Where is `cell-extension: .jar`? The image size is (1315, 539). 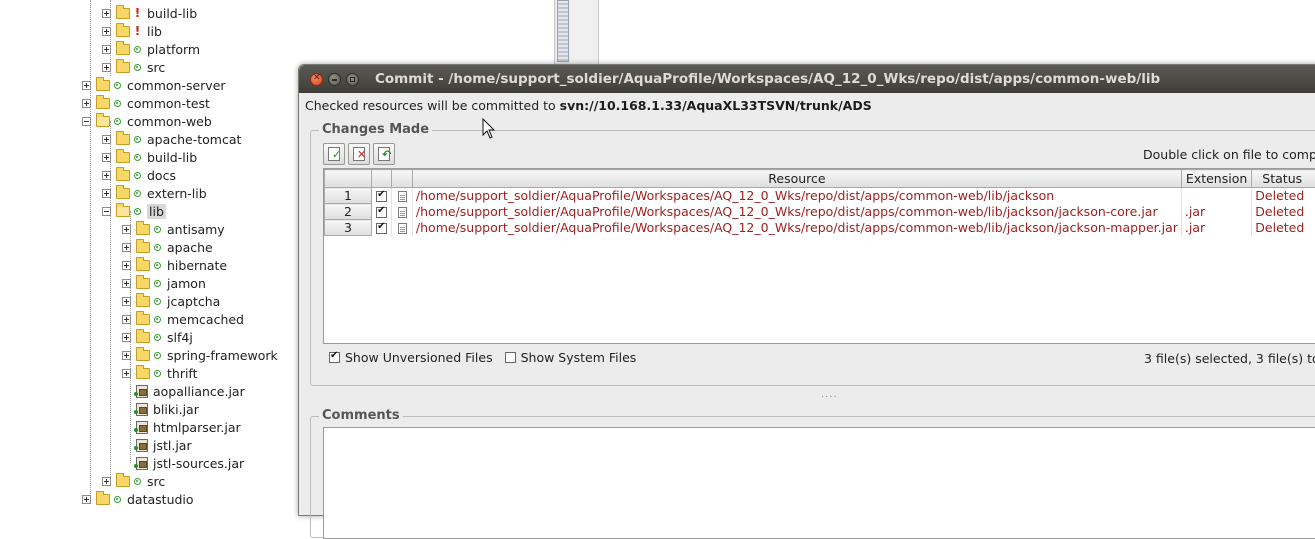 cell-extension: .jar is located at coordinates (1216, 228).